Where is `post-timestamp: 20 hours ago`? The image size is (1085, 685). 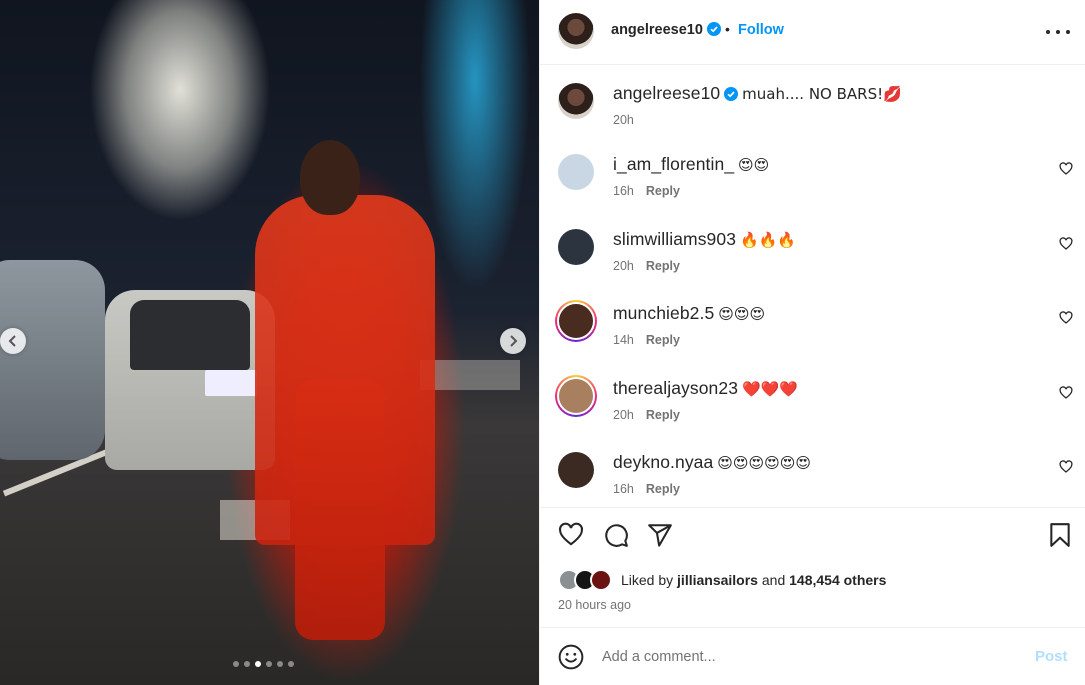
post-timestamp: 20 hours ago is located at coordinates (594, 605).